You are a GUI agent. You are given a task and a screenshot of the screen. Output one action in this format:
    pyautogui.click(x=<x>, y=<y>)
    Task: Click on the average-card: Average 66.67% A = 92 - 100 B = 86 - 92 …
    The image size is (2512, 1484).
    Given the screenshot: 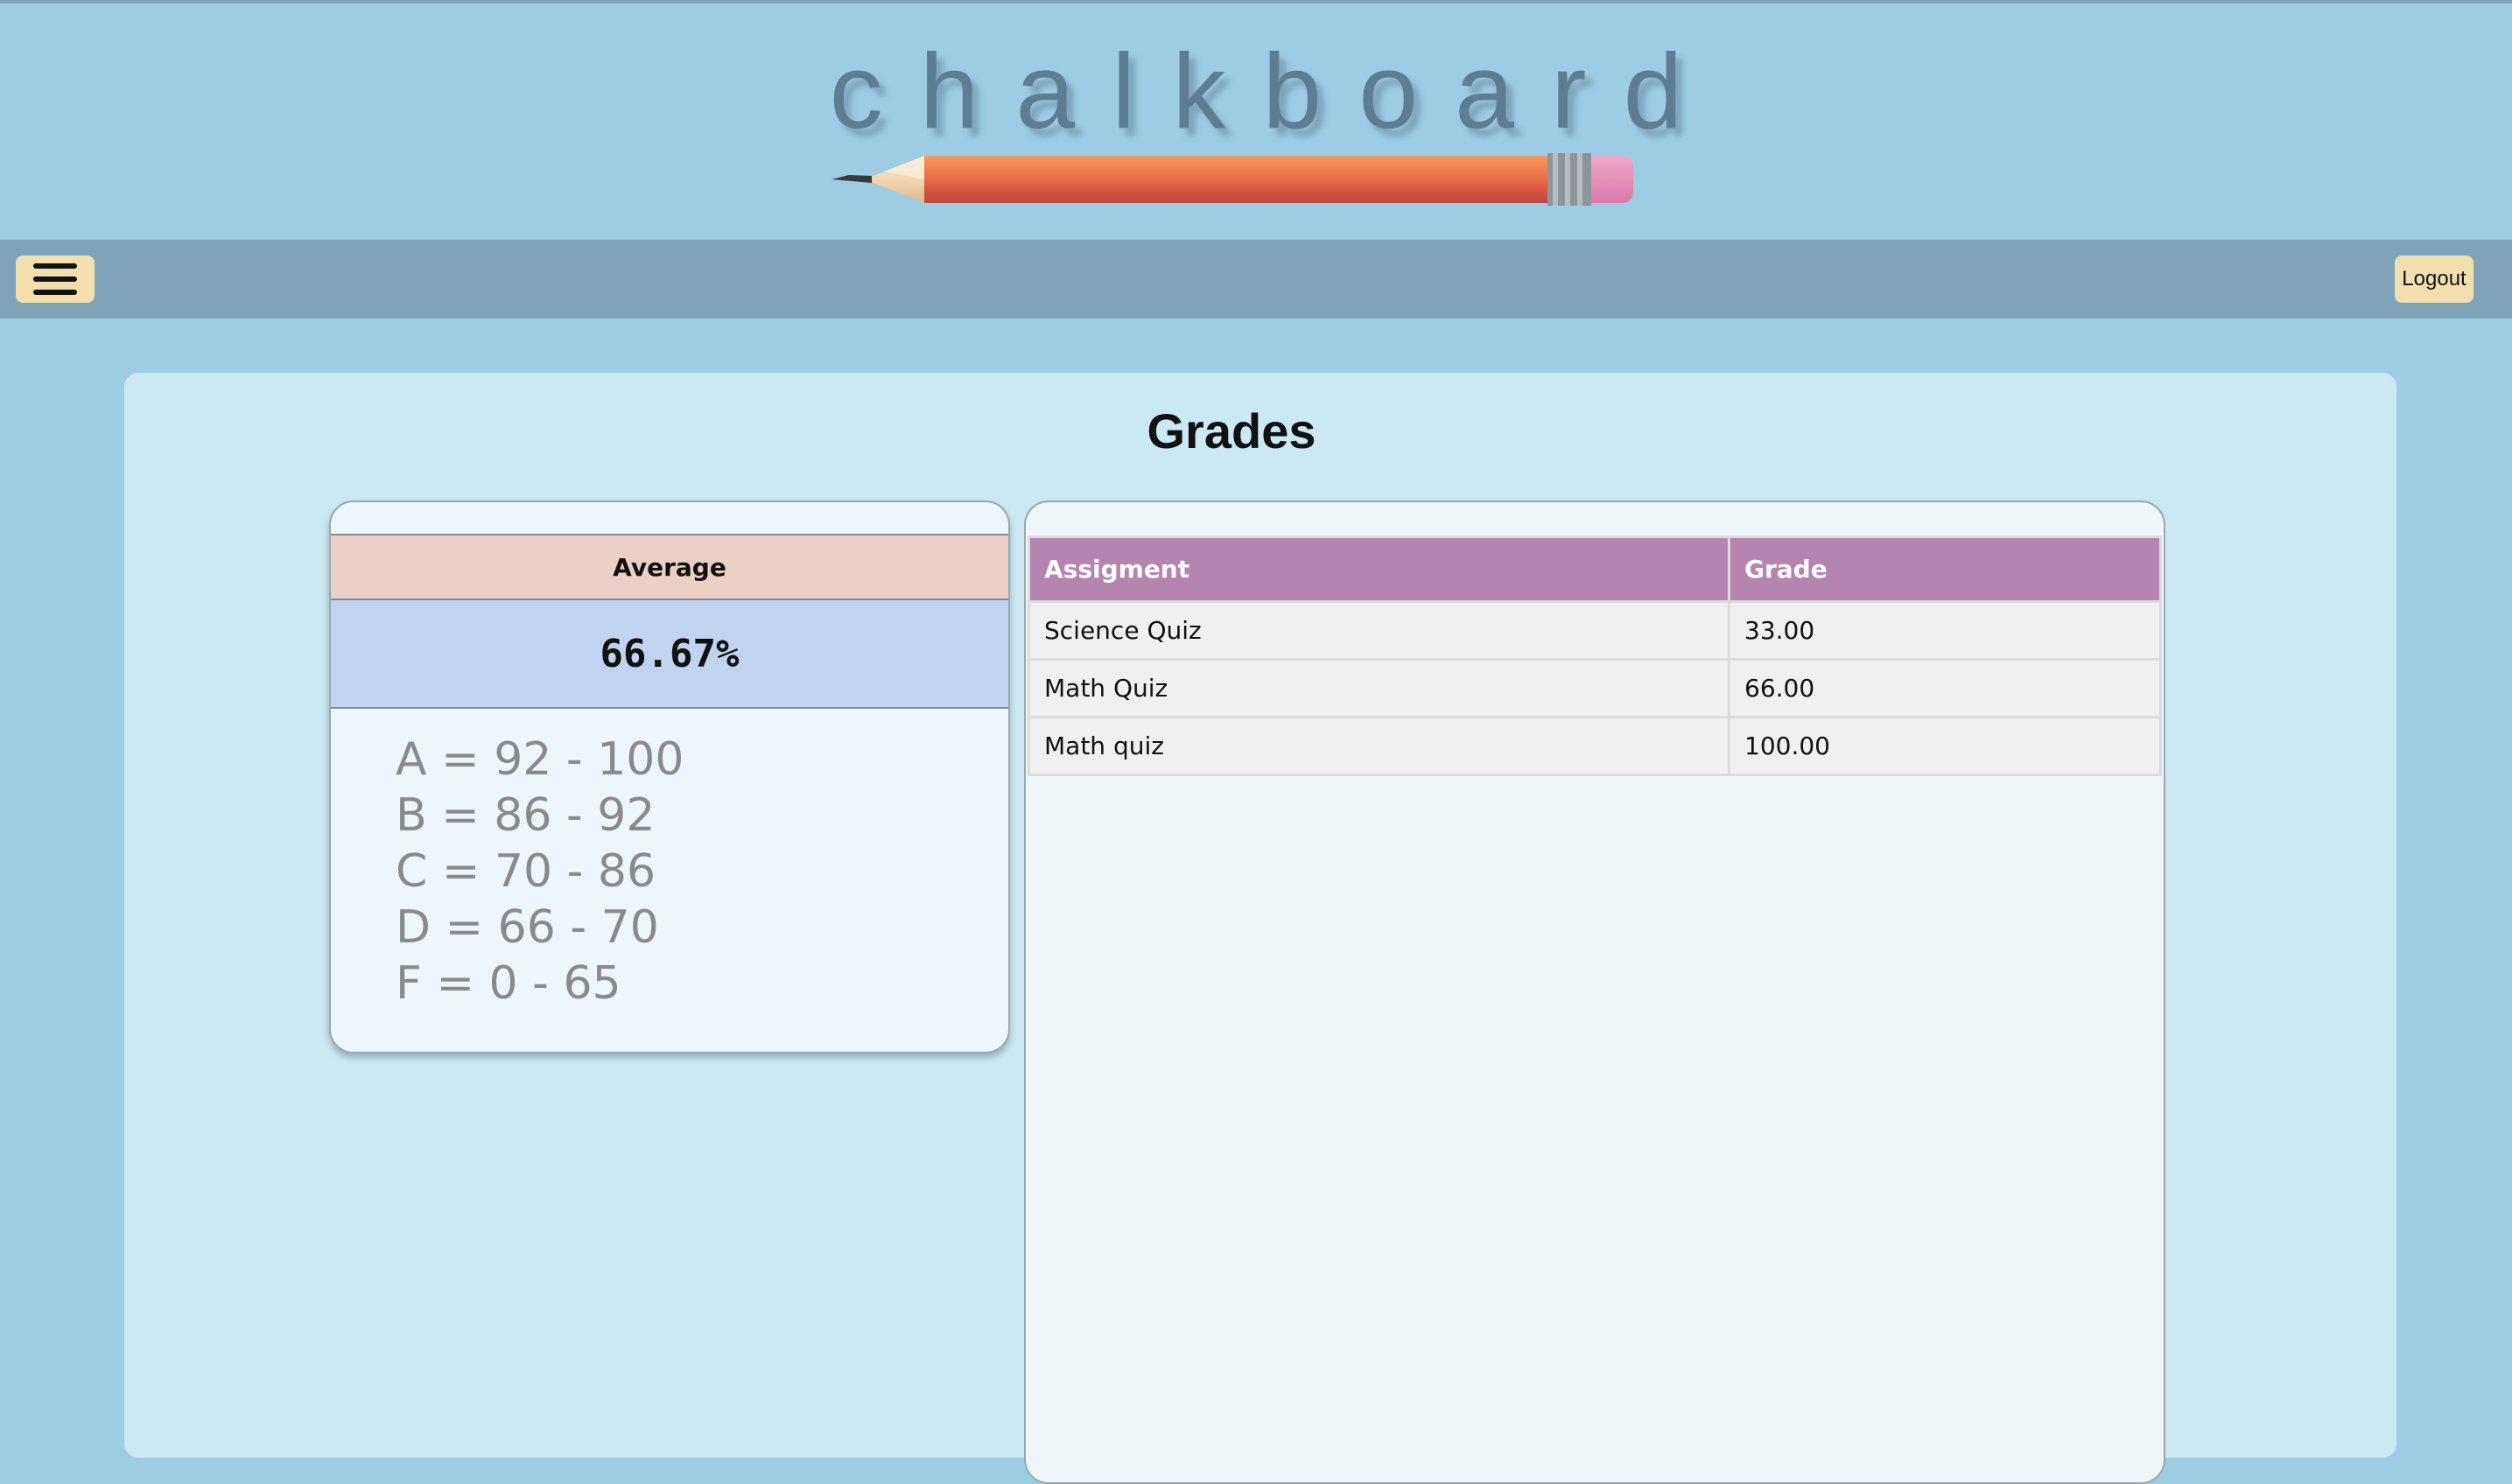 What is the action you would take?
    pyautogui.click(x=669, y=777)
    